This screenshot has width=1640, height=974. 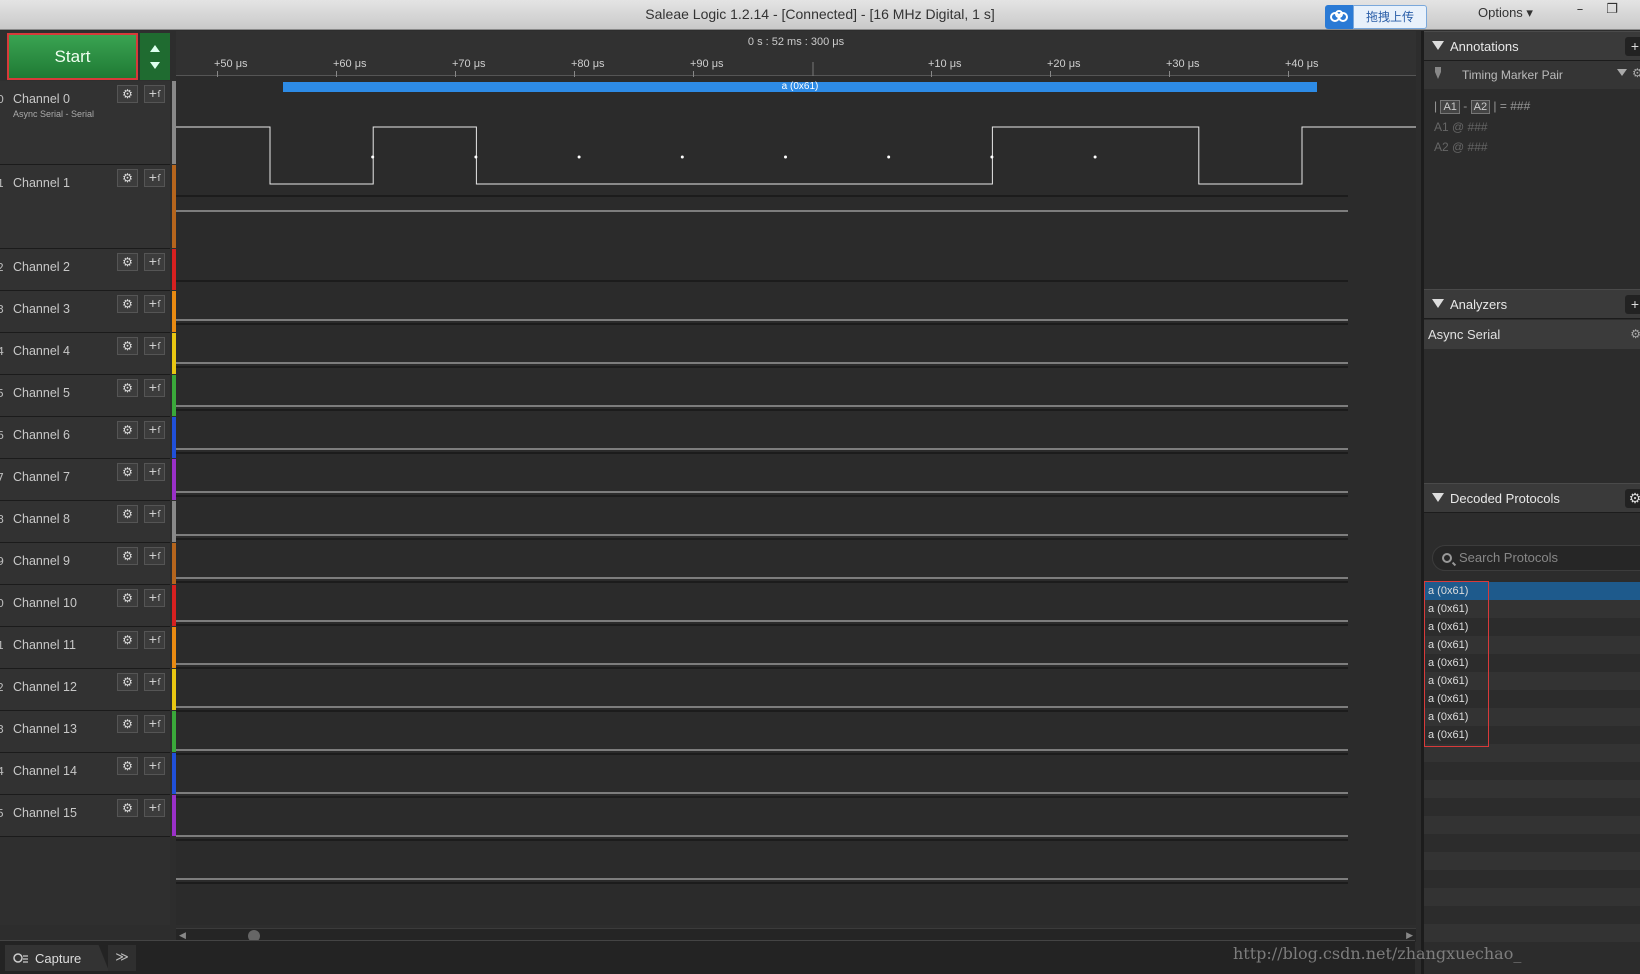 What do you see at coordinates (88, 354) in the screenshot?
I see `channel-row: 4 Channel 4 ⚙ +ſ` at bounding box center [88, 354].